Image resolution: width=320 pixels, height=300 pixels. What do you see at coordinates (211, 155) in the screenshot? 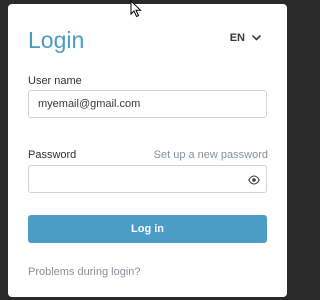
I see `set-new-password-link: Set up a new password` at bounding box center [211, 155].